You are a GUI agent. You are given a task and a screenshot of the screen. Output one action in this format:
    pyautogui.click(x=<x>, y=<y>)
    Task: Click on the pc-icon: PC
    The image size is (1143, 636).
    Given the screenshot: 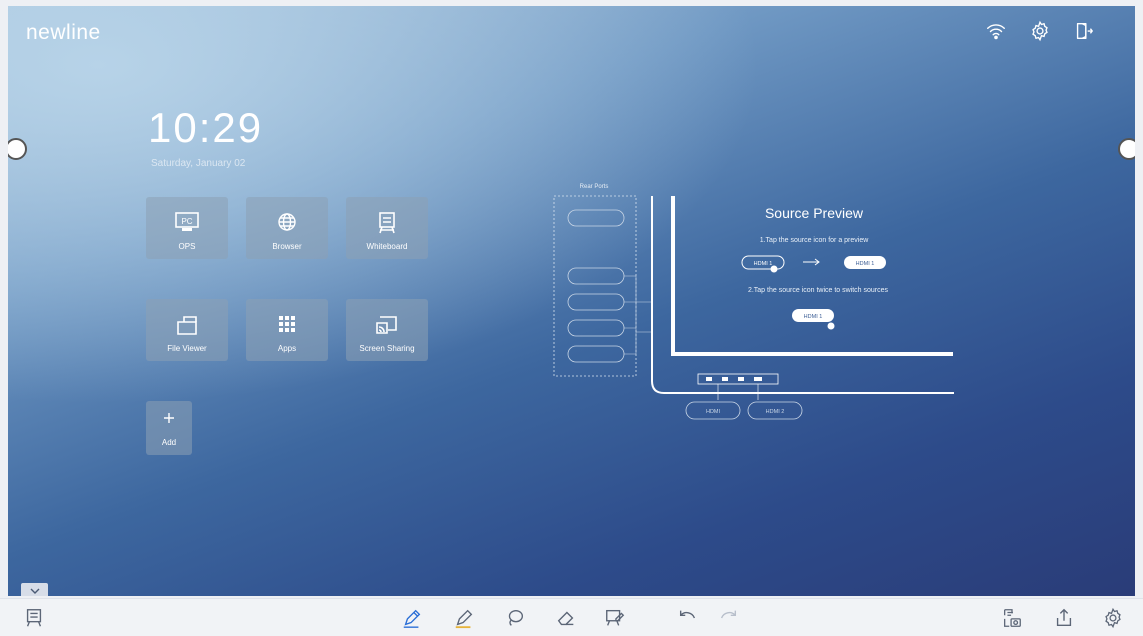 What is the action you would take?
    pyautogui.click(x=187, y=221)
    